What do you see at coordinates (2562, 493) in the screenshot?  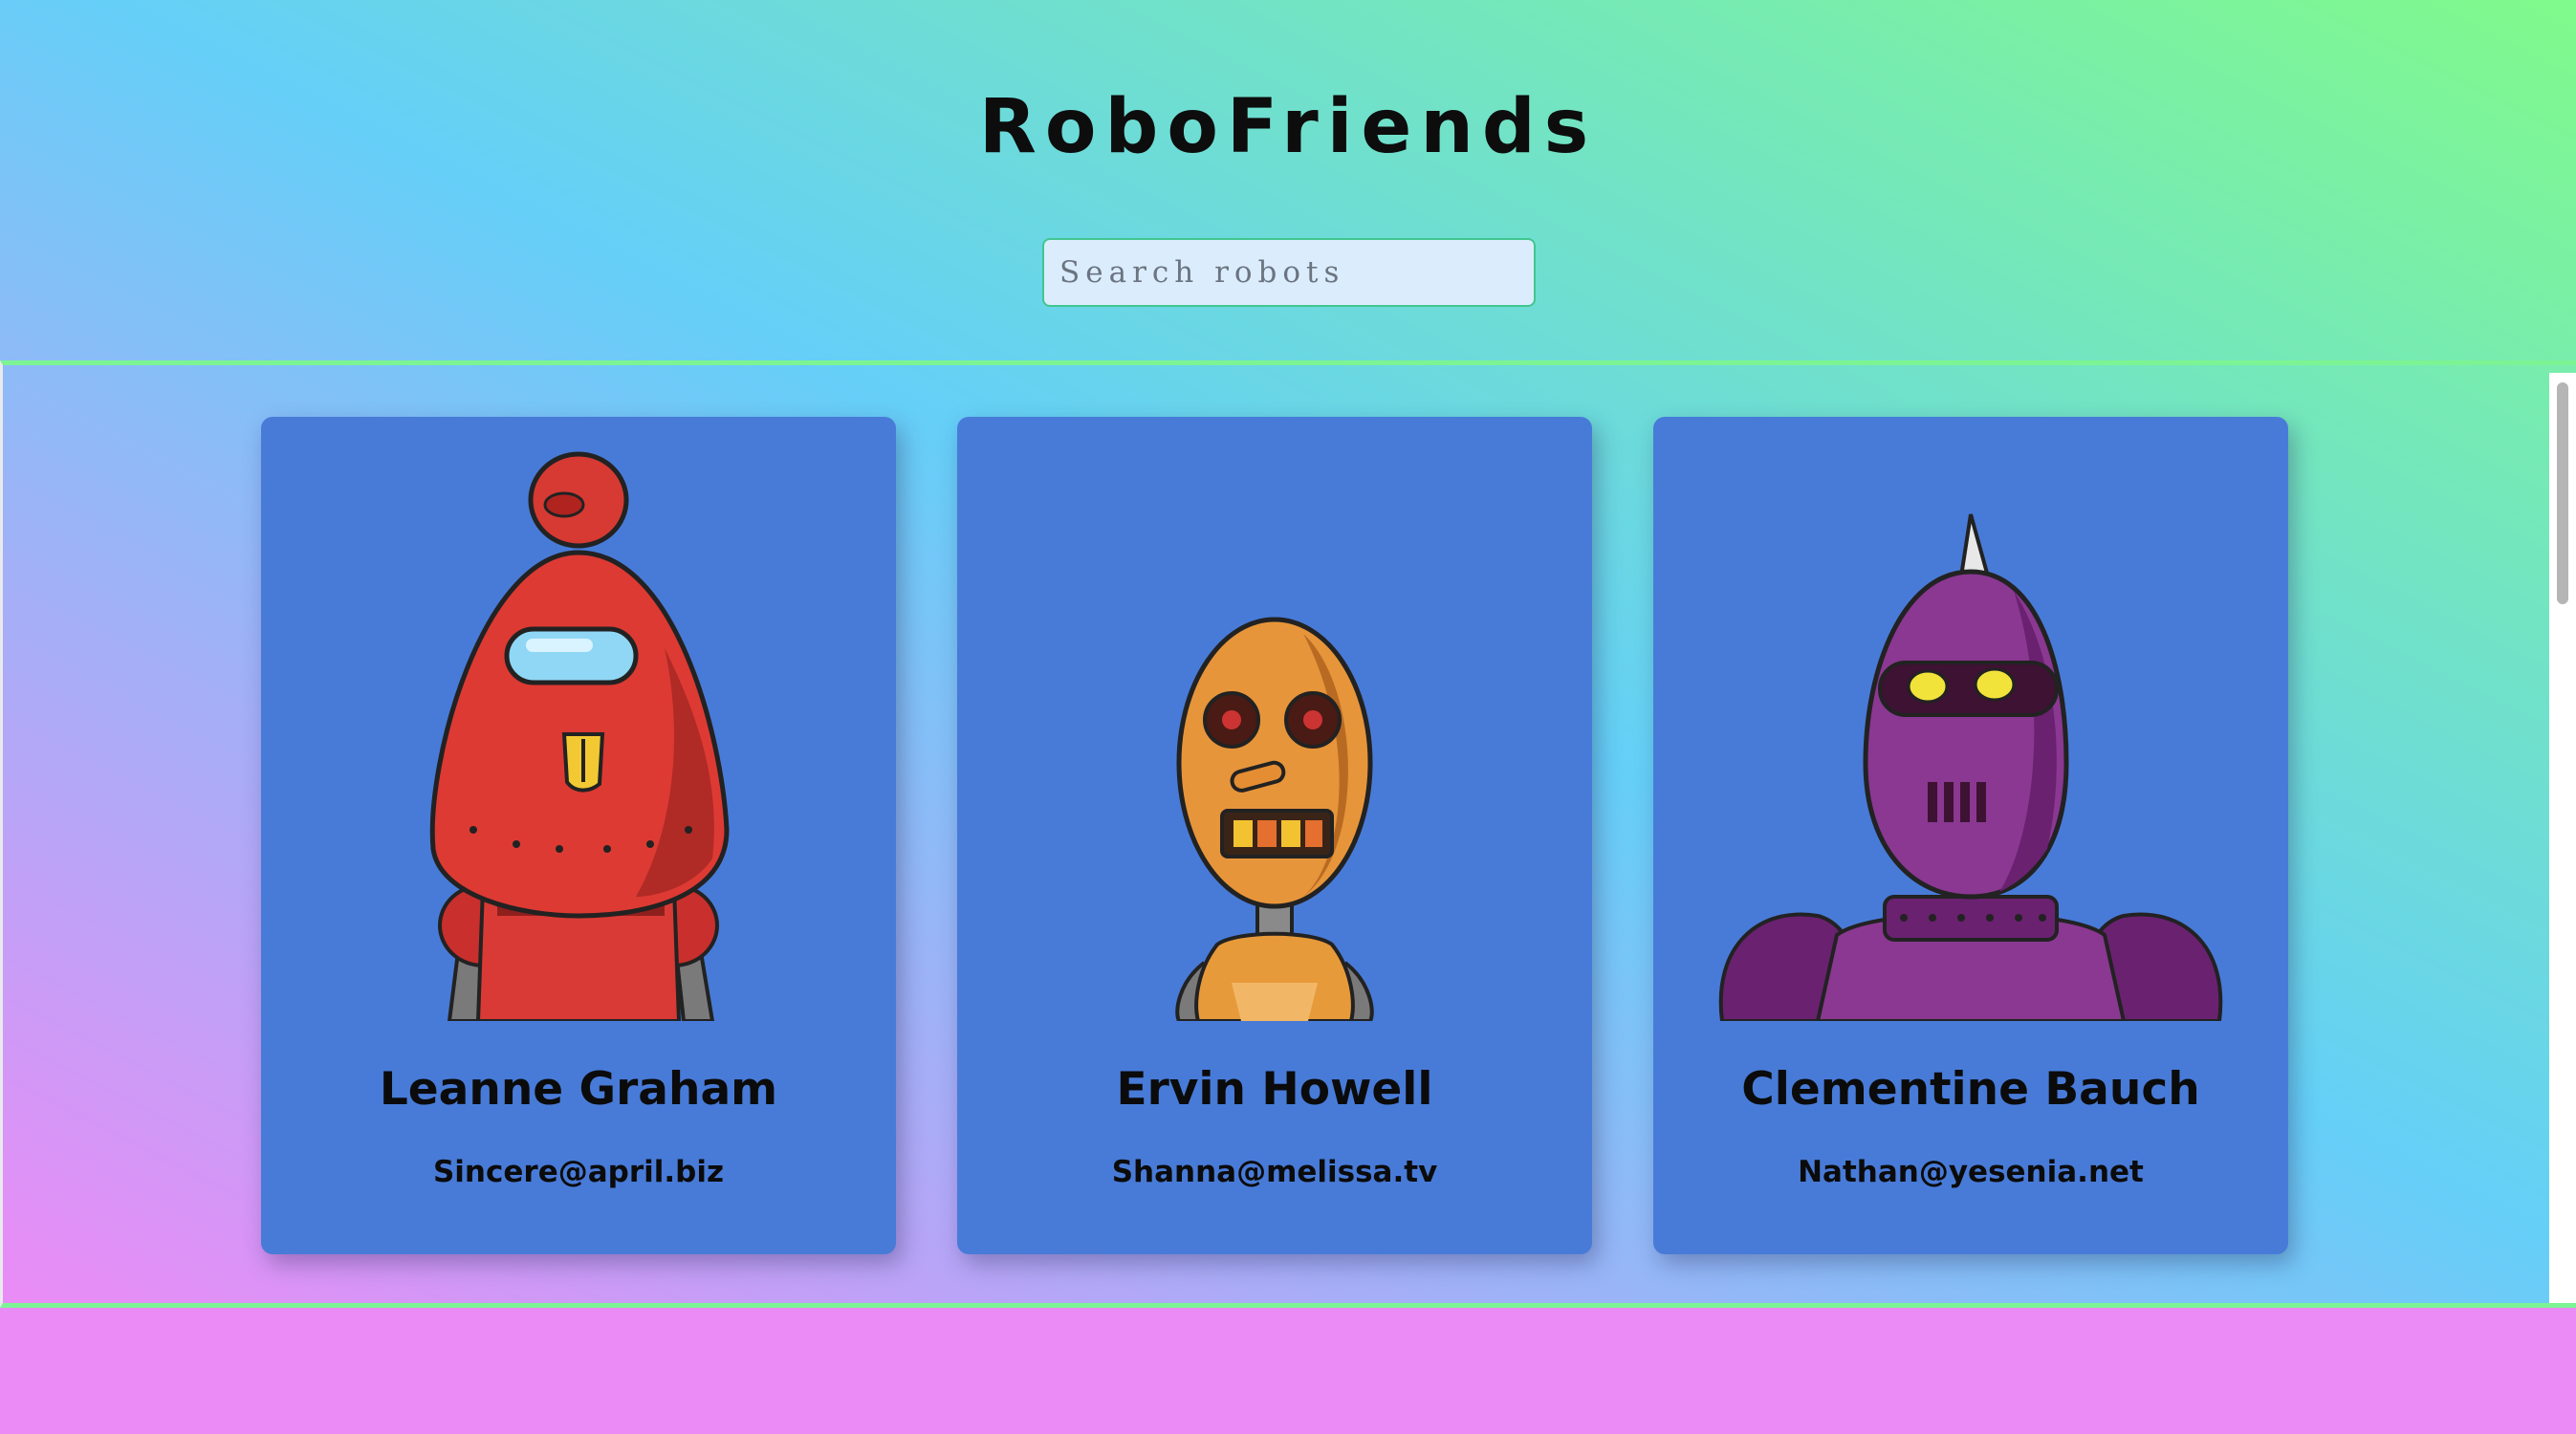 I see `scrollbar-thumb` at bounding box center [2562, 493].